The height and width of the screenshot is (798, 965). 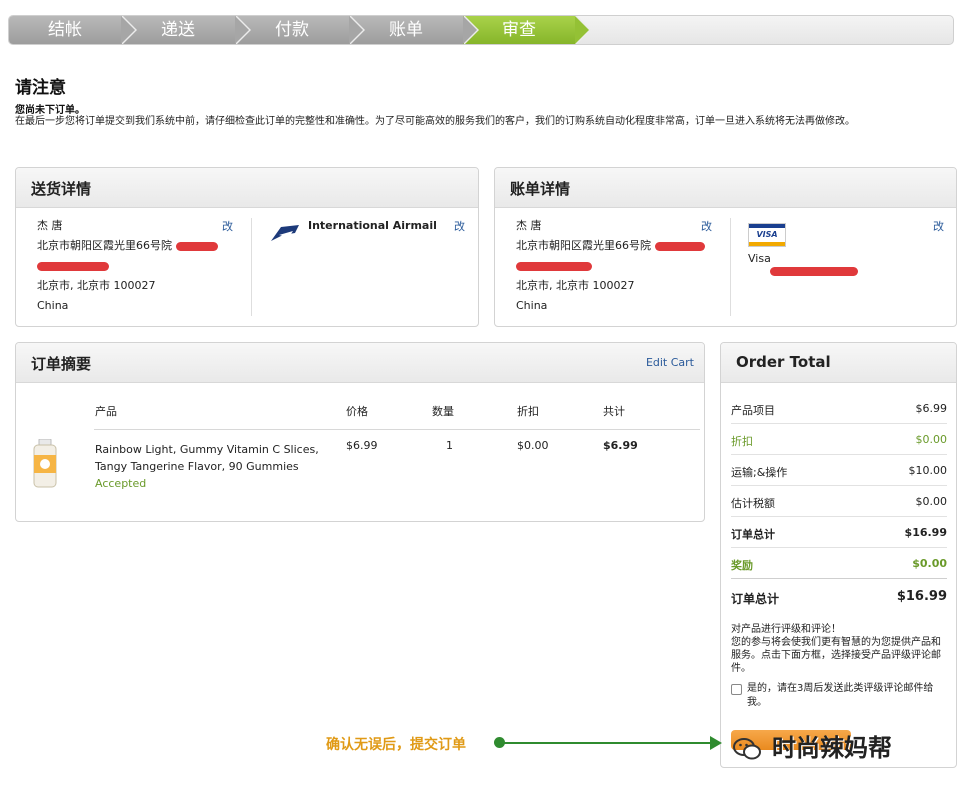 What do you see at coordinates (753, 534) in the screenshot?
I see `total-row-label: 订单总计` at bounding box center [753, 534].